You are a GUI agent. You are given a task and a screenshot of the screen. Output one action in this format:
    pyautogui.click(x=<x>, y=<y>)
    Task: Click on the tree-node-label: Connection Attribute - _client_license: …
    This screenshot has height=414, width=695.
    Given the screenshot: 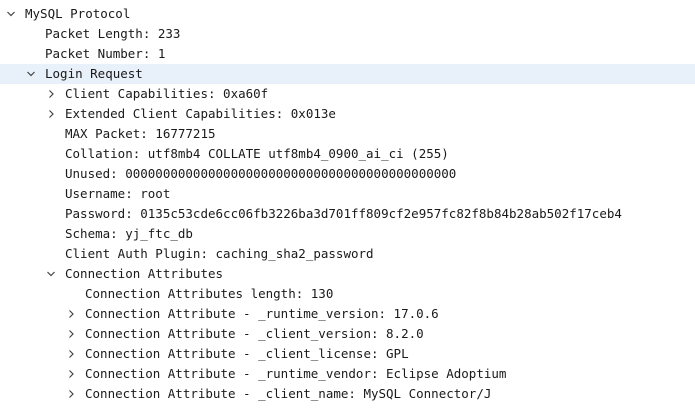 What is the action you would take?
    pyautogui.click(x=247, y=353)
    